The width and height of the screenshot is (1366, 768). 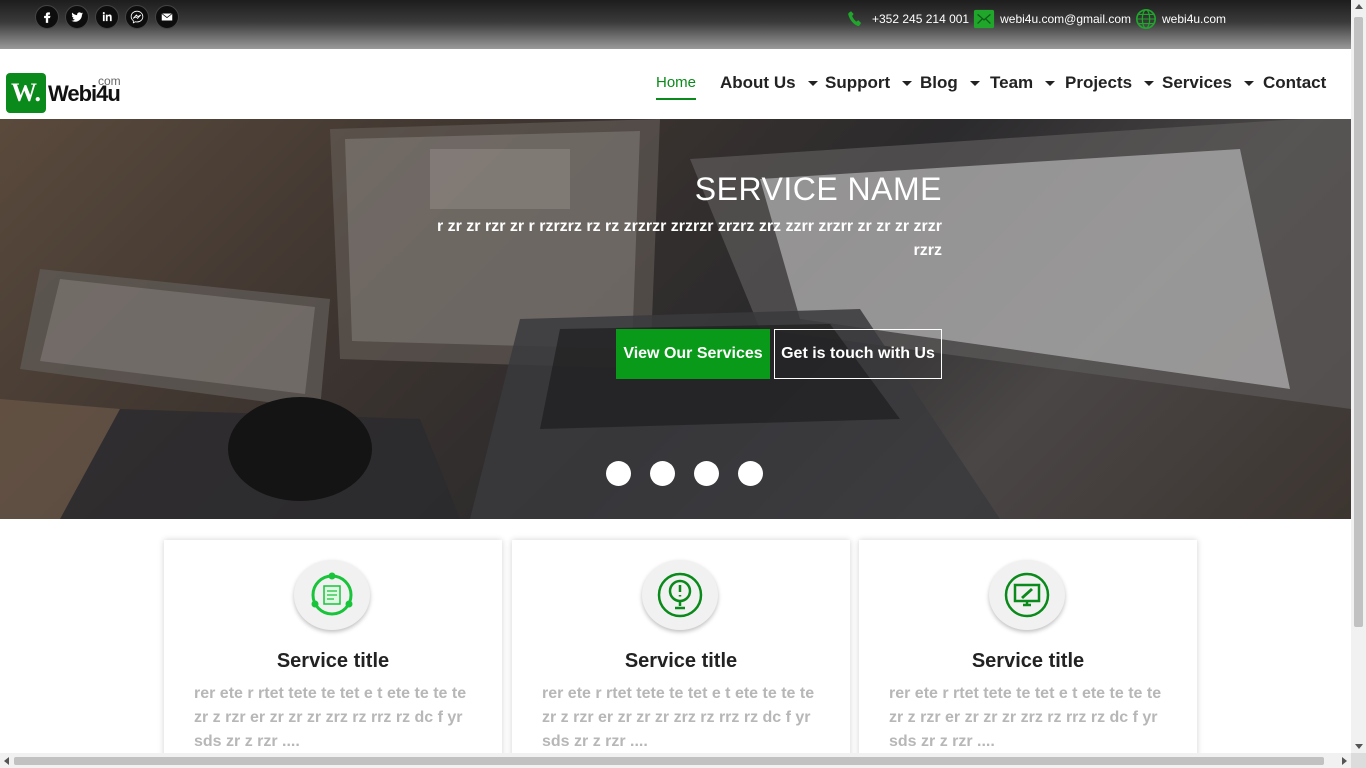 What do you see at coordinates (1358, 322) in the screenshot?
I see `vertical-scroll-thumb` at bounding box center [1358, 322].